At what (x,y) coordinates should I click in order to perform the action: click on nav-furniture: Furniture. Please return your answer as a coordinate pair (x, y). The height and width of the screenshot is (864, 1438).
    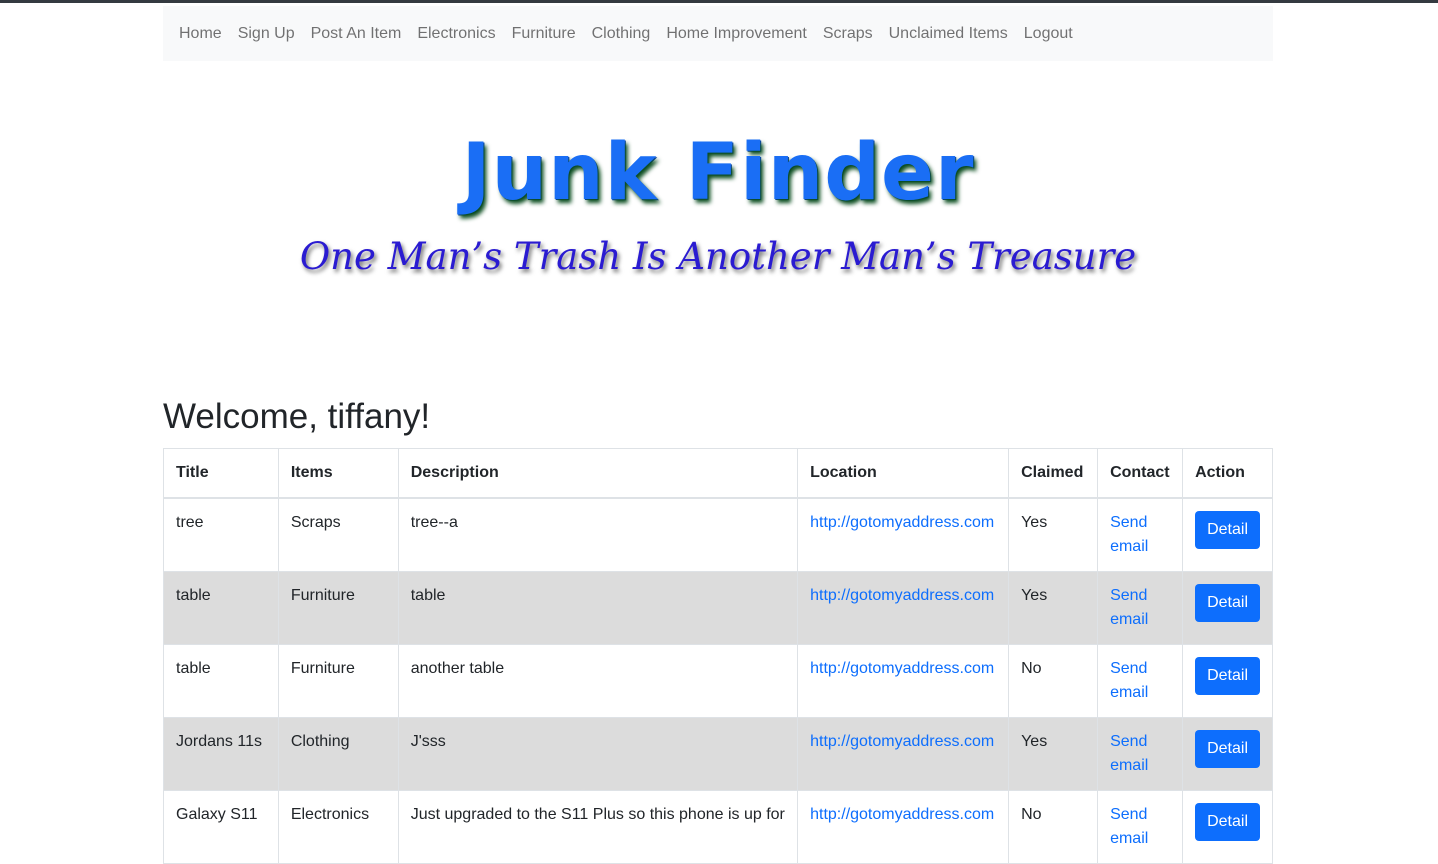
    Looking at the image, I should click on (544, 34).